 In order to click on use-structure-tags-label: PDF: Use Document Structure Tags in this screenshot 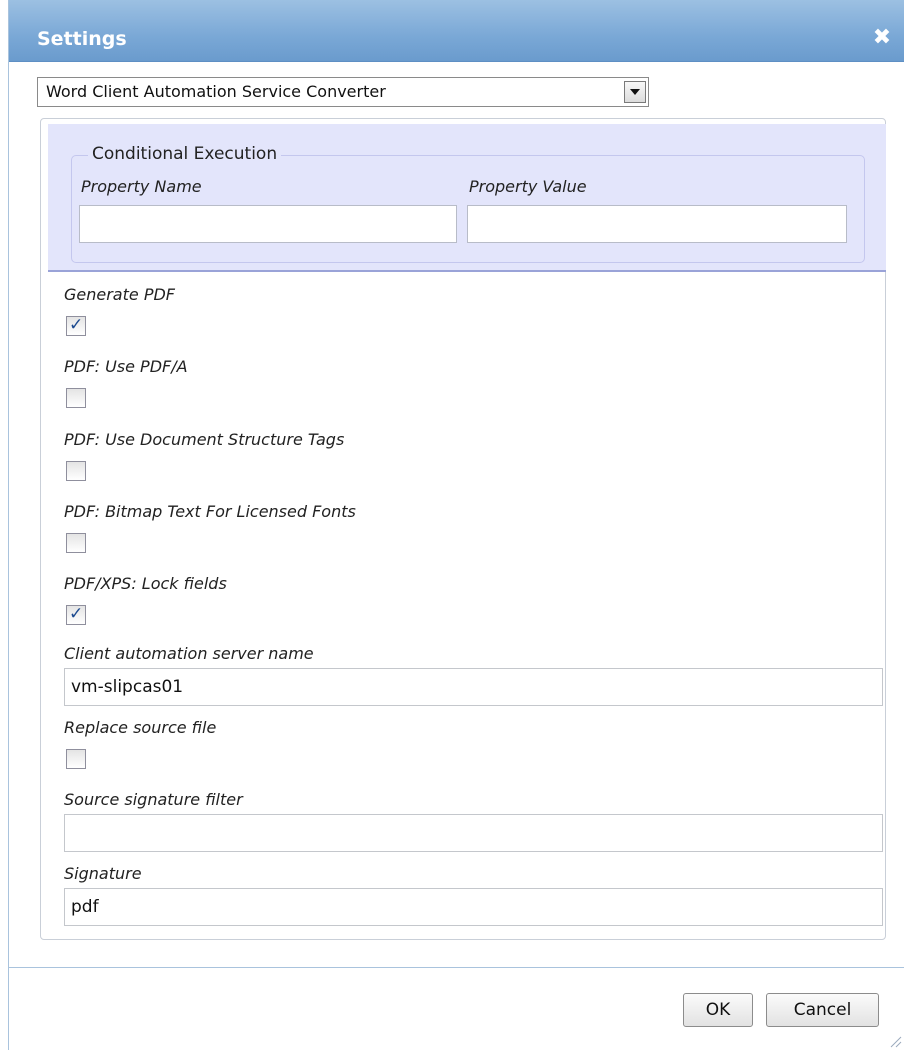, I will do `click(204, 439)`.